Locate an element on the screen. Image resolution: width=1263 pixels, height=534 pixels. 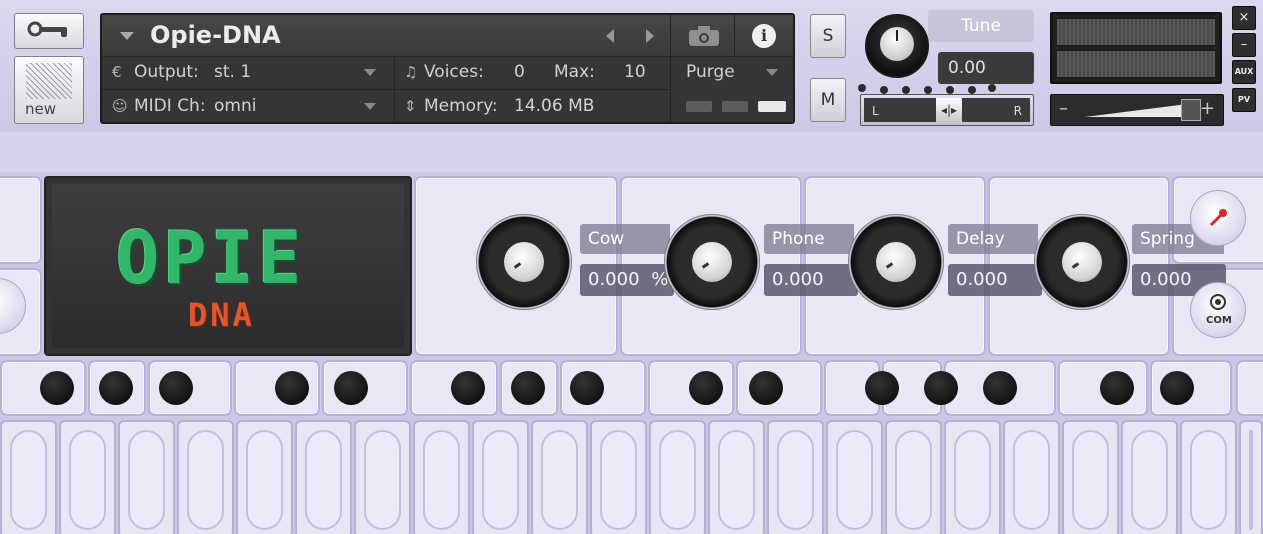
pan-slider: L ◂|▸ R is located at coordinates (947, 110).